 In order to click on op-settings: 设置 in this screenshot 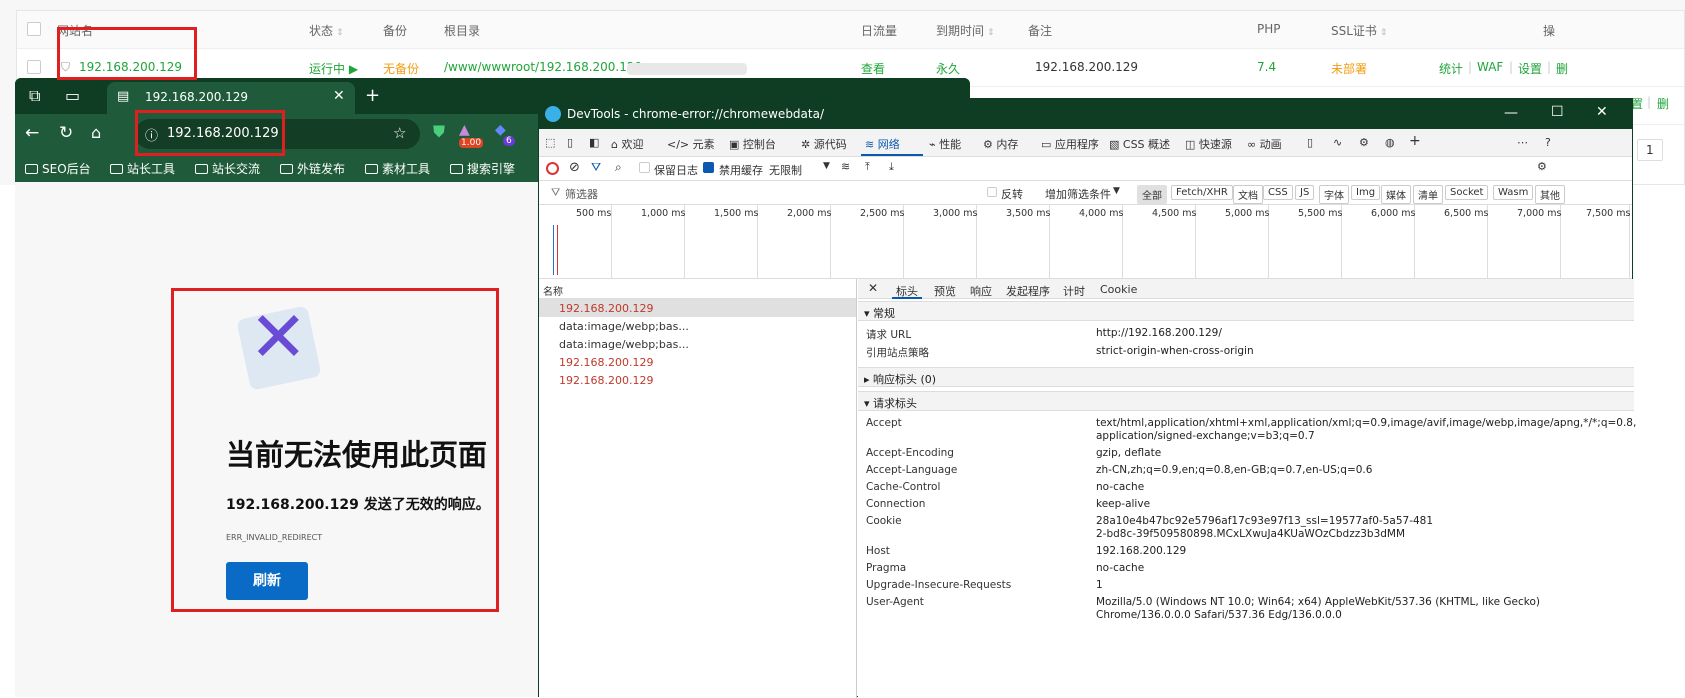, I will do `click(1530, 68)`.